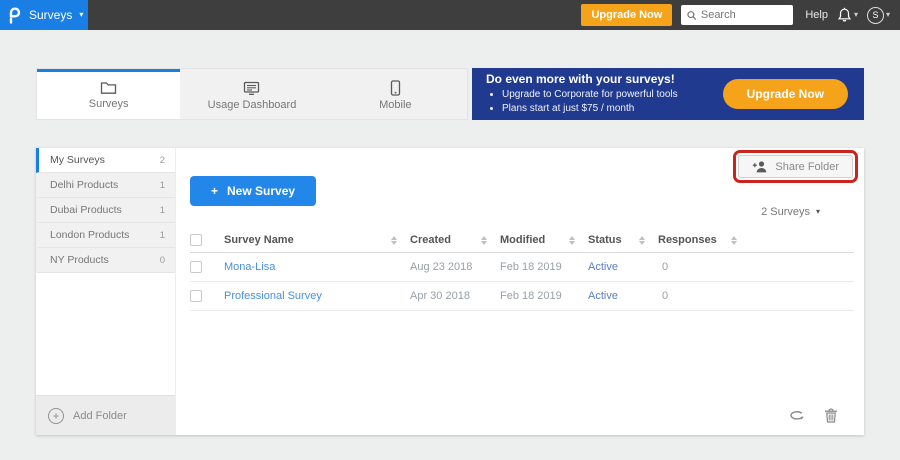 This screenshot has height=460, width=900. I want to click on select-all-checkbox, so click(196, 240).